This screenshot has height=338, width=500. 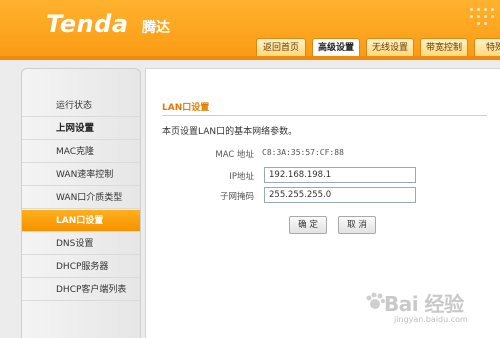 What do you see at coordinates (444, 48) in the screenshot?
I see `tab-bandwidth-control: 带宽控制` at bounding box center [444, 48].